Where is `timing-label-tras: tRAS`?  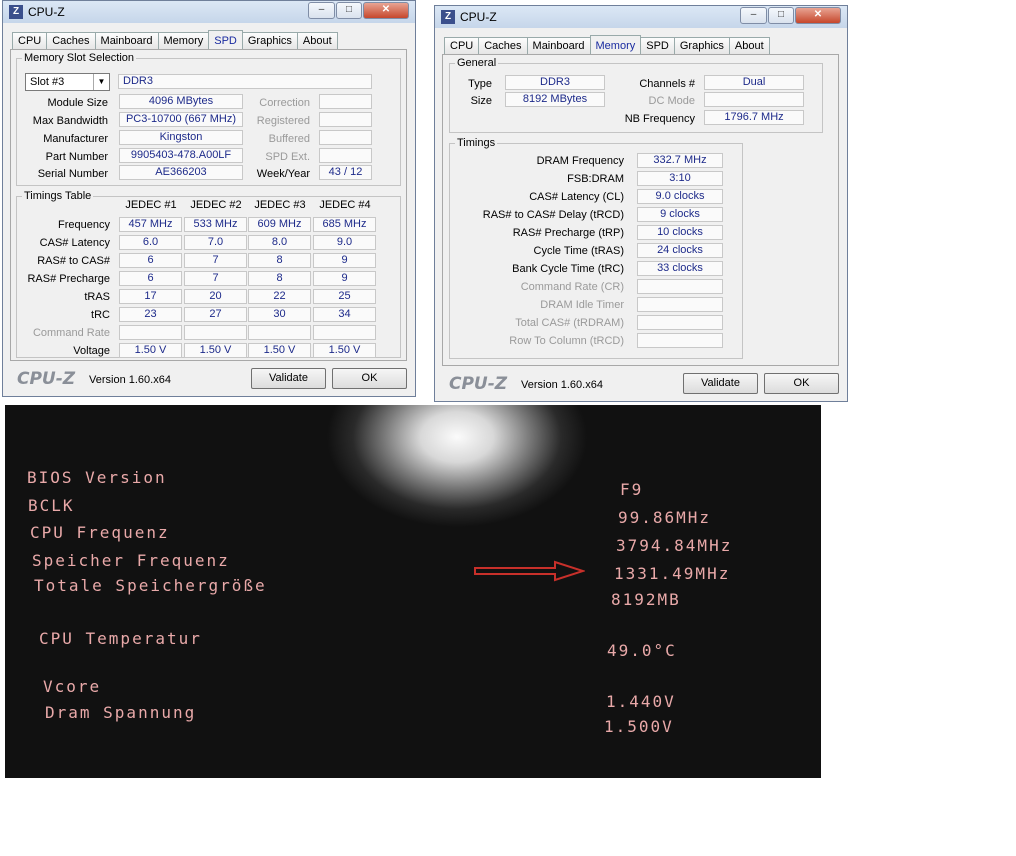
timing-label-tras: tRAS is located at coordinates (97, 297).